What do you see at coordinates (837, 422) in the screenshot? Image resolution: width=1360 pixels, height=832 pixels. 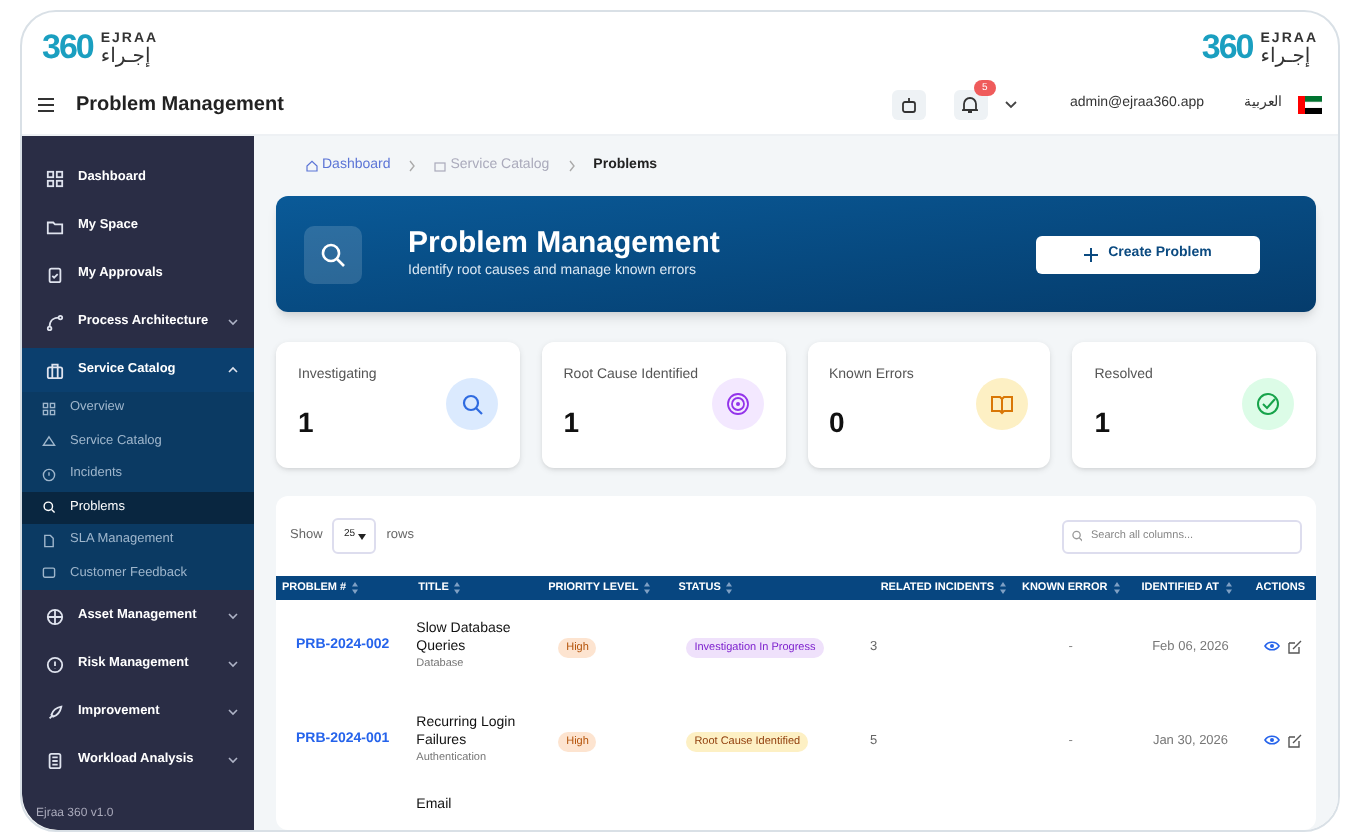 I see `stat-value: 0` at bounding box center [837, 422].